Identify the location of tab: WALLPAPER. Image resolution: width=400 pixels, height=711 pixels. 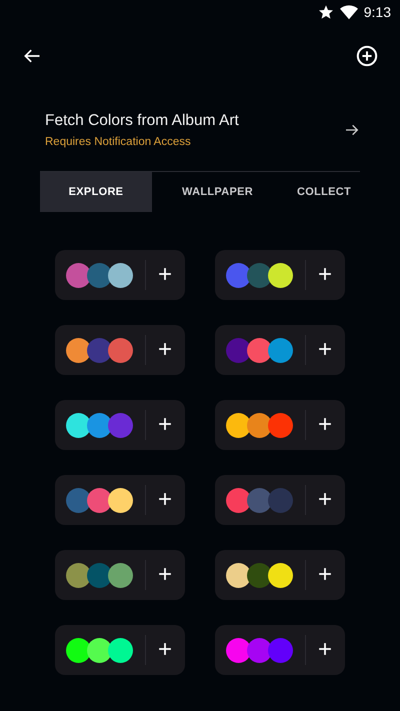
(217, 192).